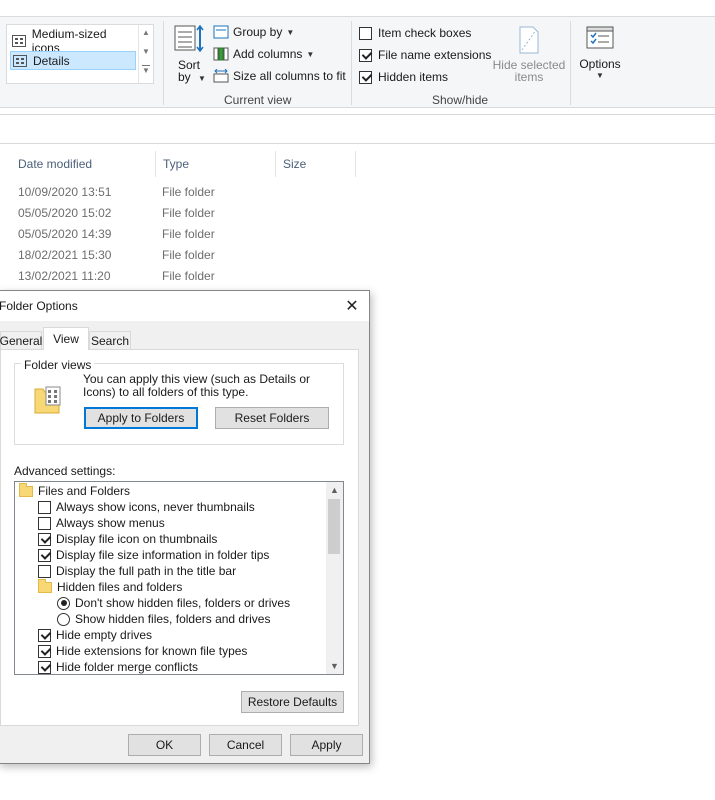 Image resolution: width=715 pixels, height=800 pixels. I want to click on always-show-icons-checkbox, so click(44, 507).